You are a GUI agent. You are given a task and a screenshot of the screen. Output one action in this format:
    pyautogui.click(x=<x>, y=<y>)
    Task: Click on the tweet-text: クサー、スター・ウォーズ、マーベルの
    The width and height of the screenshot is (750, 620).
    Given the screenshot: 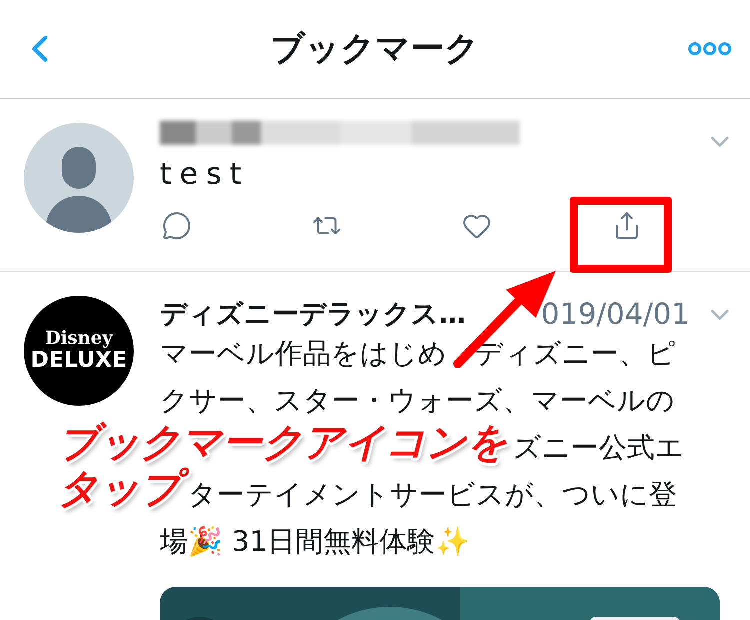 What is the action you would take?
    pyautogui.click(x=417, y=401)
    